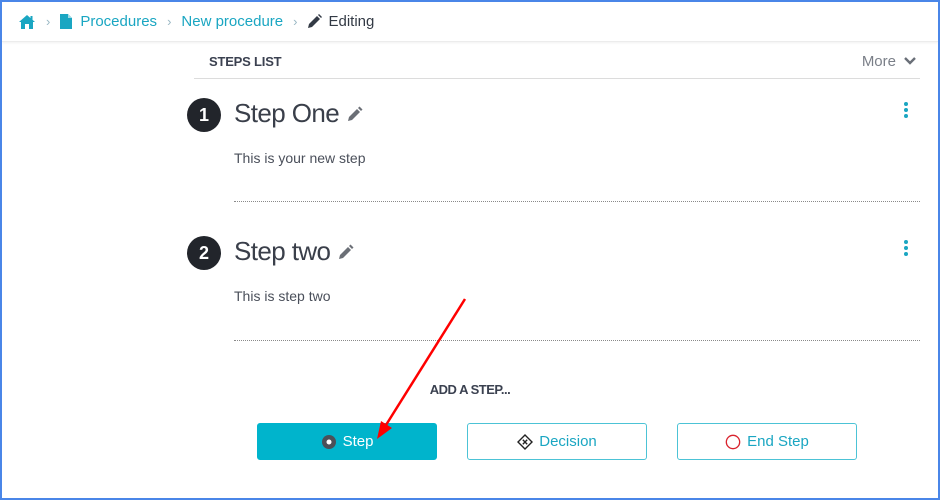  What do you see at coordinates (315, 21) in the screenshot?
I see `pencil-icon` at bounding box center [315, 21].